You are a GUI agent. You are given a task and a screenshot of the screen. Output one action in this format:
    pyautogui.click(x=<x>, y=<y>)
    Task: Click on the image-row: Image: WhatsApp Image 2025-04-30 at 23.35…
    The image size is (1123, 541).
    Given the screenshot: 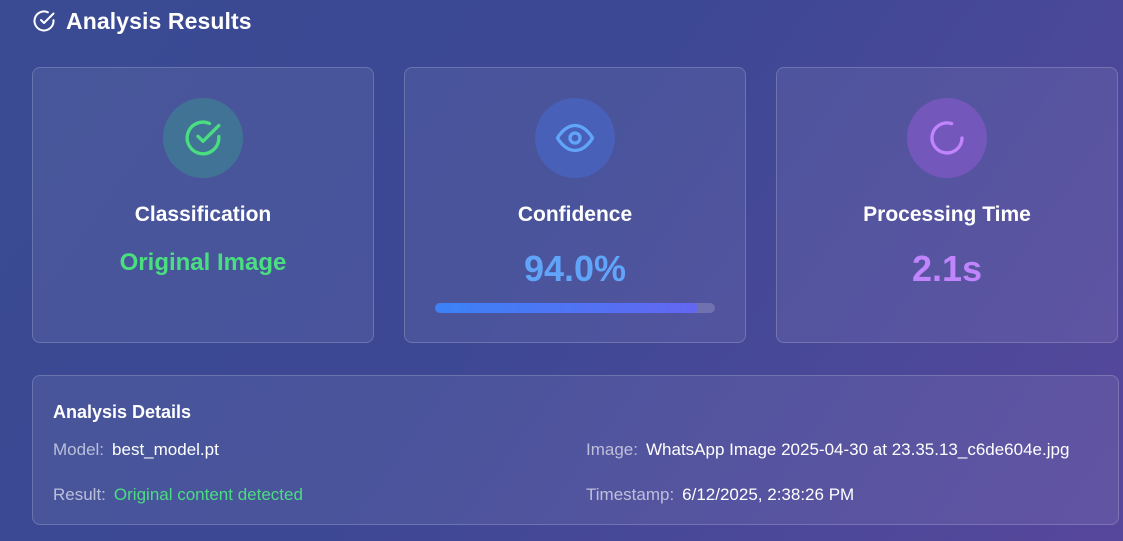 What is the action you would take?
    pyautogui.click(x=827, y=450)
    